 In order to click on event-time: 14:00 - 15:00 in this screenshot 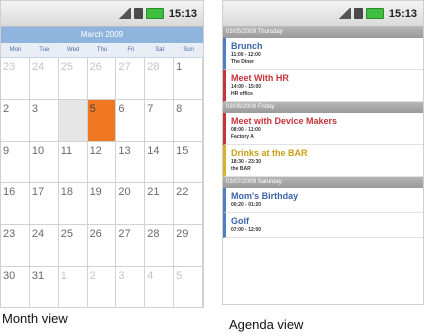, I will do `click(246, 87)`.